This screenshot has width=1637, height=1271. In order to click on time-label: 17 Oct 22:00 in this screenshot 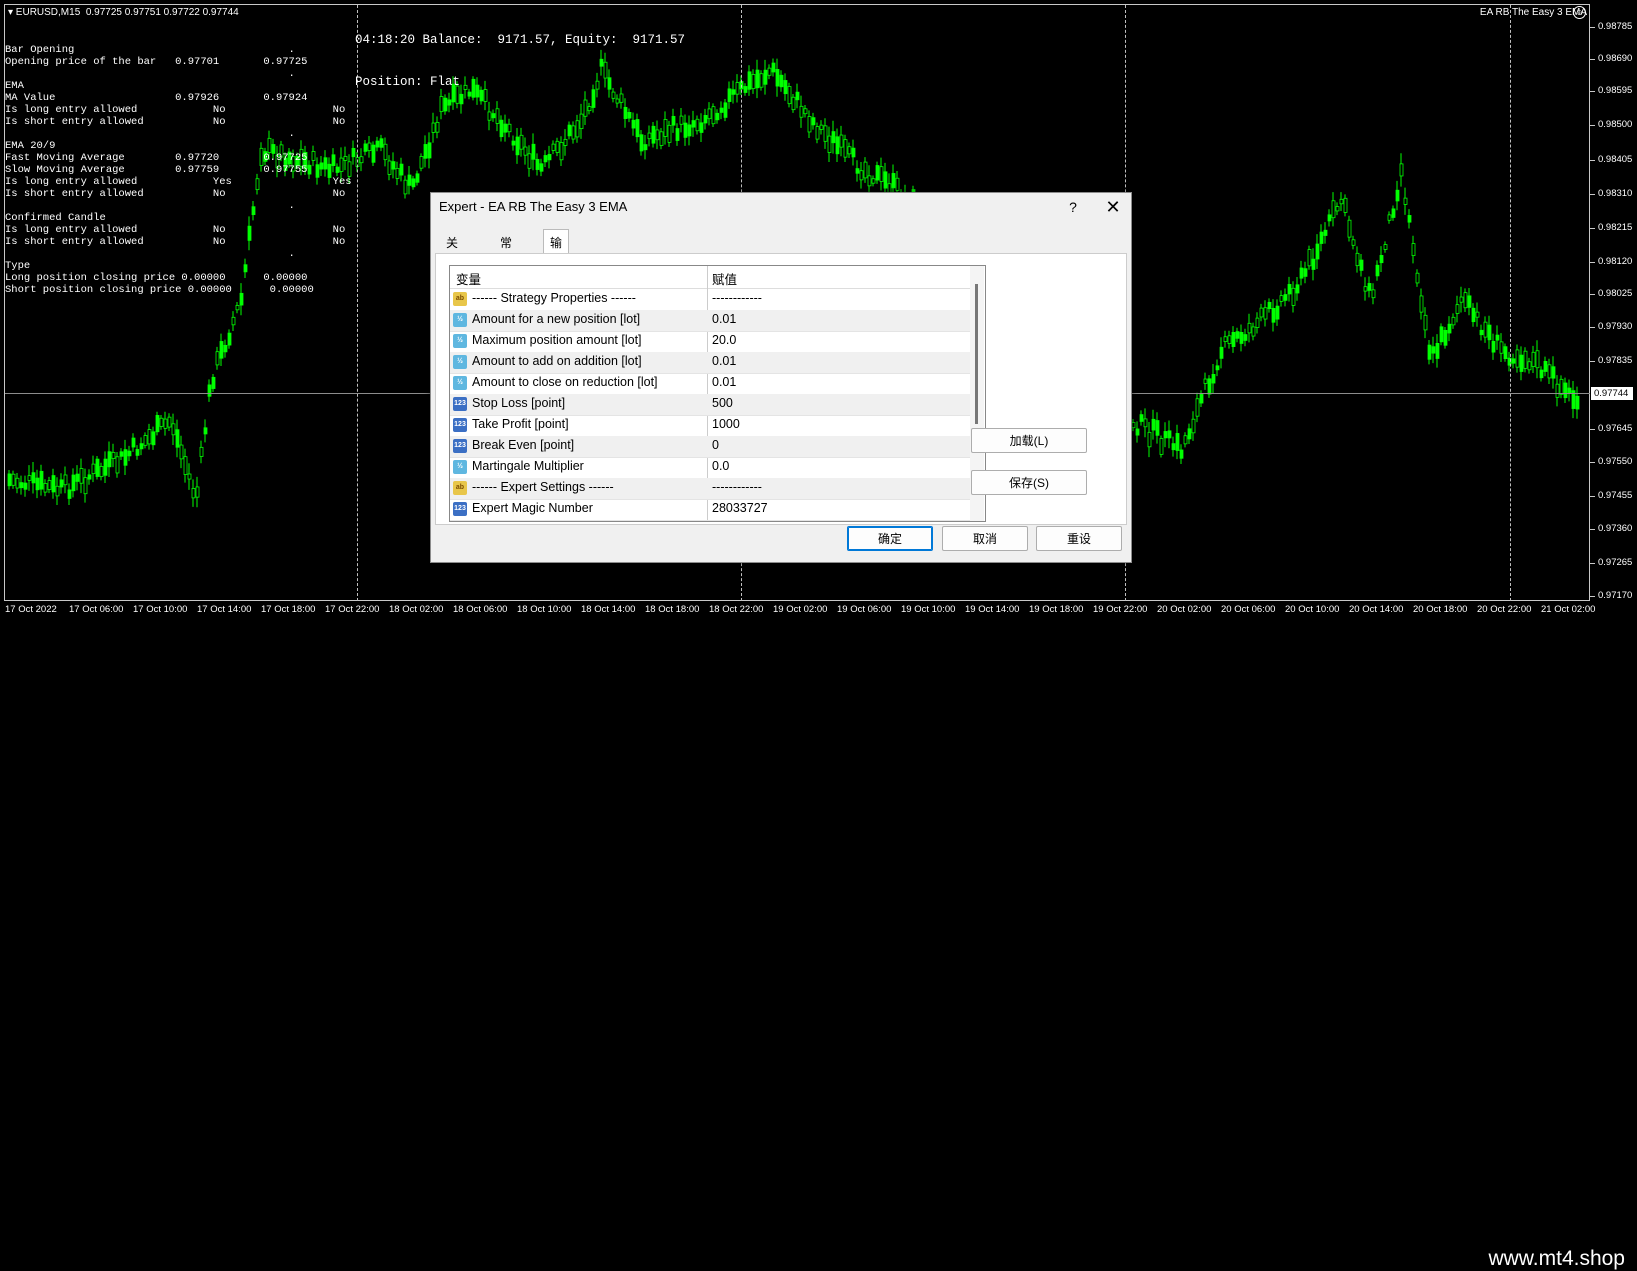, I will do `click(352, 609)`.